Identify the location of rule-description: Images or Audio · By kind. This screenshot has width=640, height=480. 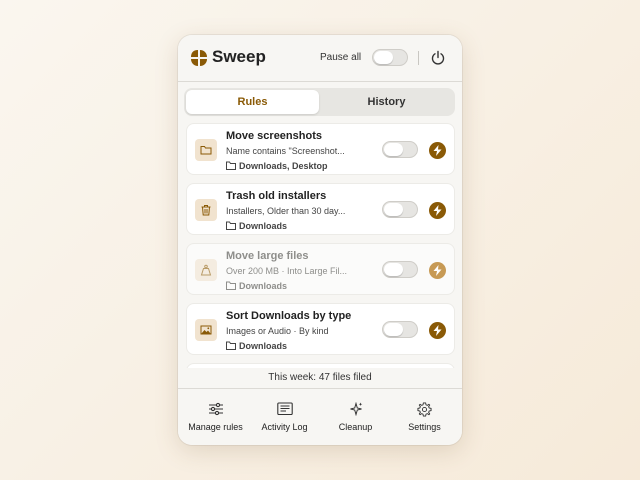
(277, 331).